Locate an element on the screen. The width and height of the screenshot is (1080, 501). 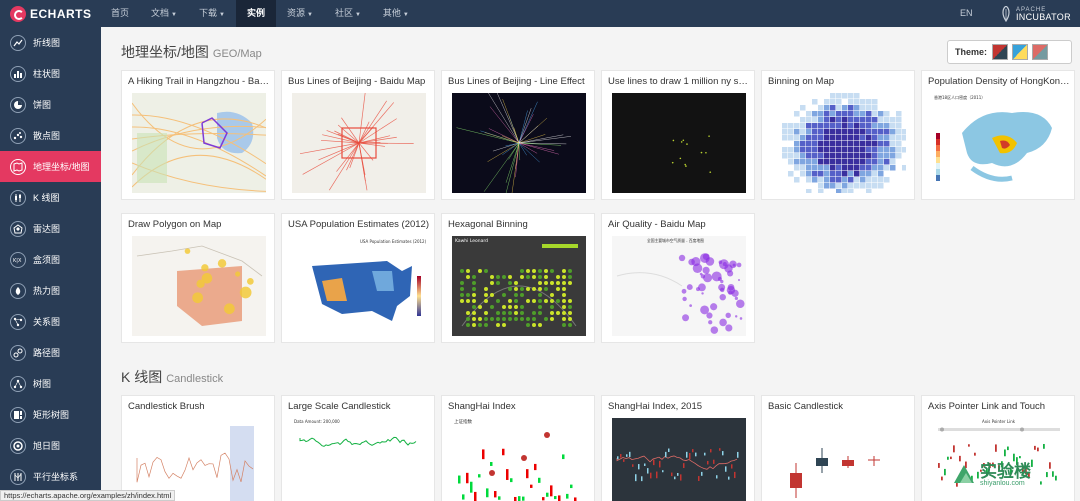
sidebar-item-7: K|X 盒须图 is located at coordinates (50, 259).